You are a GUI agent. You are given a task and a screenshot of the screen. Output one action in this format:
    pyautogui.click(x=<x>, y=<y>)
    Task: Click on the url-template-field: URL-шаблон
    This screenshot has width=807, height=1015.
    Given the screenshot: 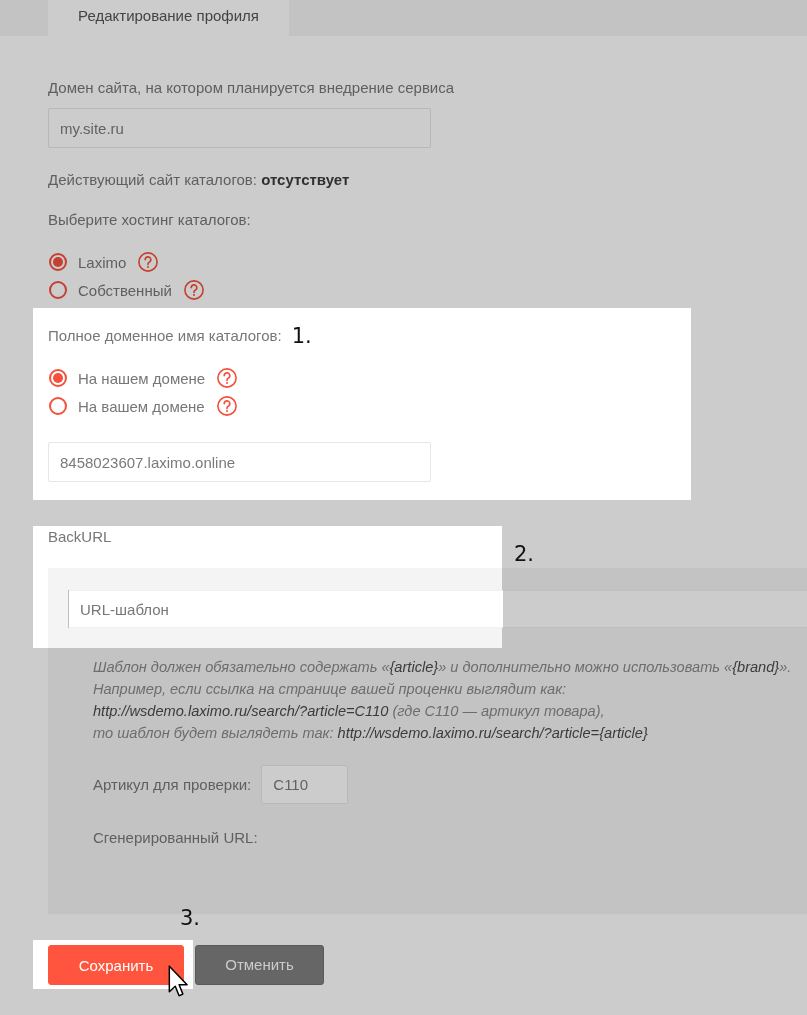 What is the action you would take?
    pyautogui.click(x=437, y=609)
    